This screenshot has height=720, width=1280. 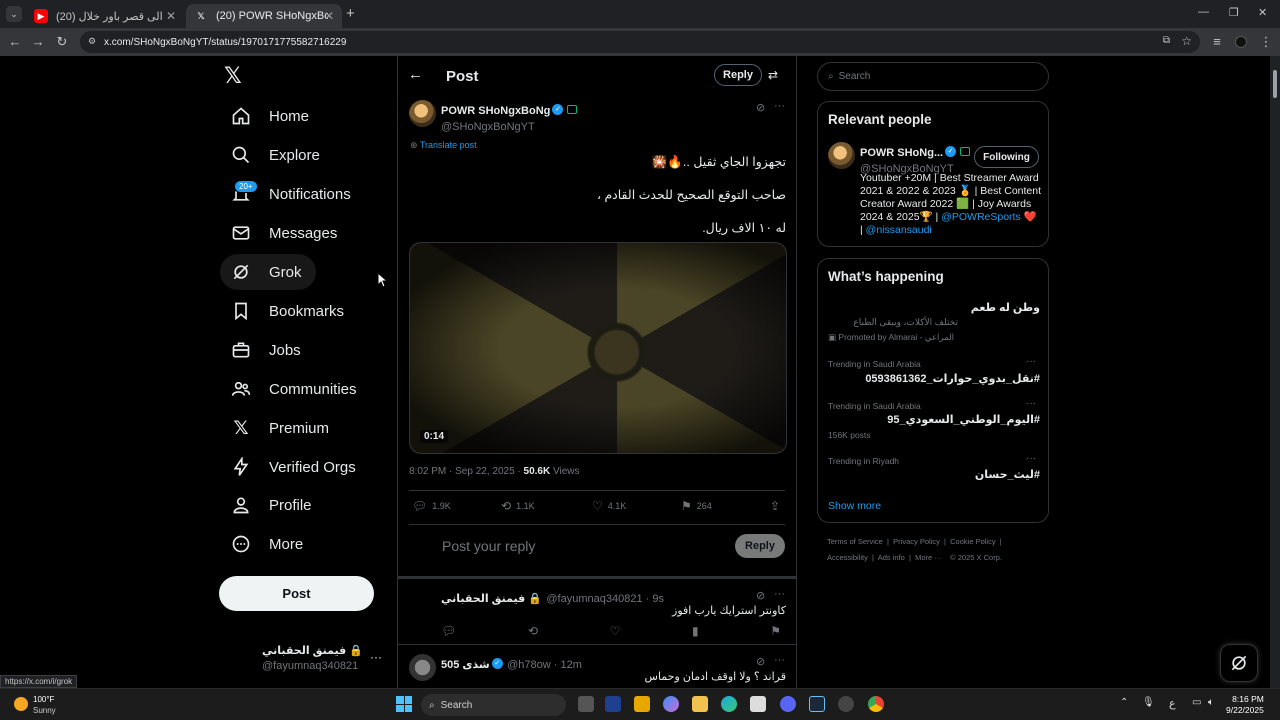 What do you see at coordinates (1124, 702) in the screenshot?
I see `tray-chevron-icon: ⌃` at bounding box center [1124, 702].